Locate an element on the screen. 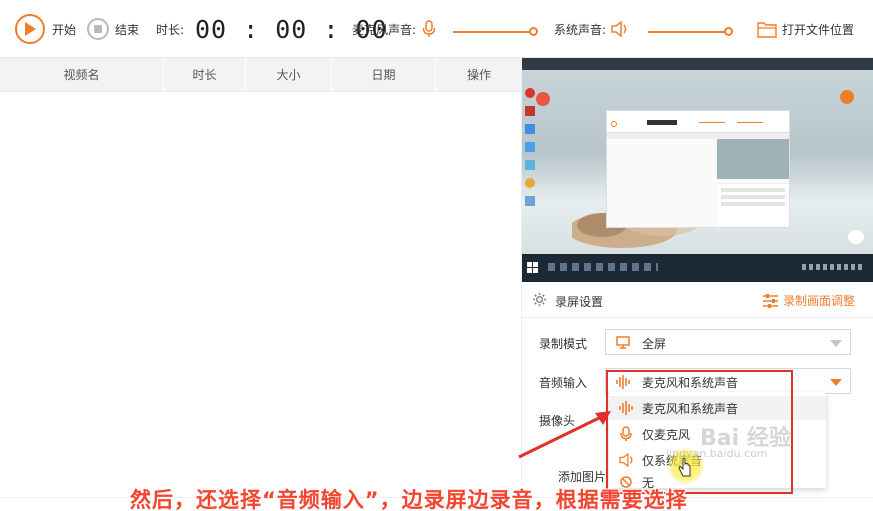  column-header-actions: 操作 is located at coordinates (479, 75).